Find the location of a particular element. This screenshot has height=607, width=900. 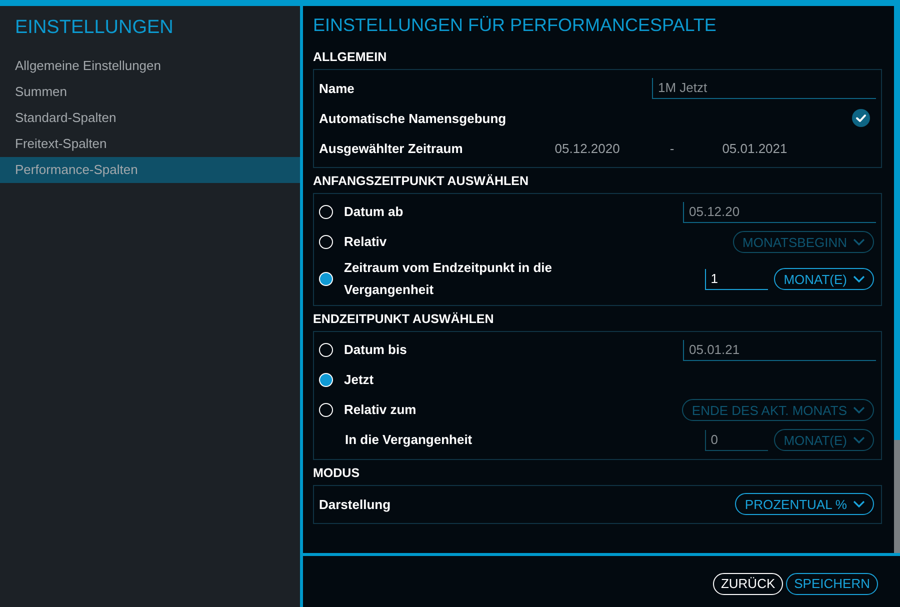

field-label: Darstellung is located at coordinates (355, 504).